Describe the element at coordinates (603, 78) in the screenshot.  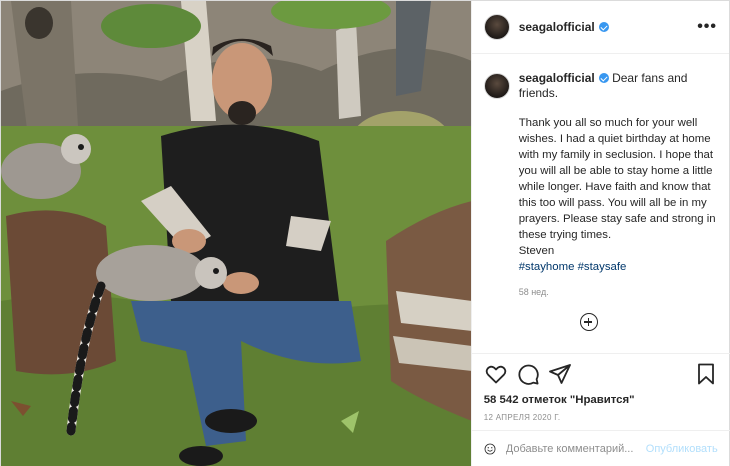
I see `caption-verified-badge-icon` at that location.